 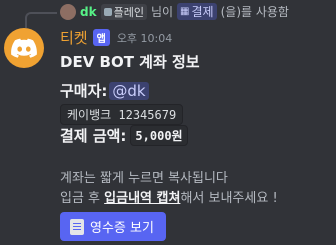 What do you see at coordinates (144, 38) in the screenshot?
I see `timestamp: 오후 10:04` at bounding box center [144, 38].